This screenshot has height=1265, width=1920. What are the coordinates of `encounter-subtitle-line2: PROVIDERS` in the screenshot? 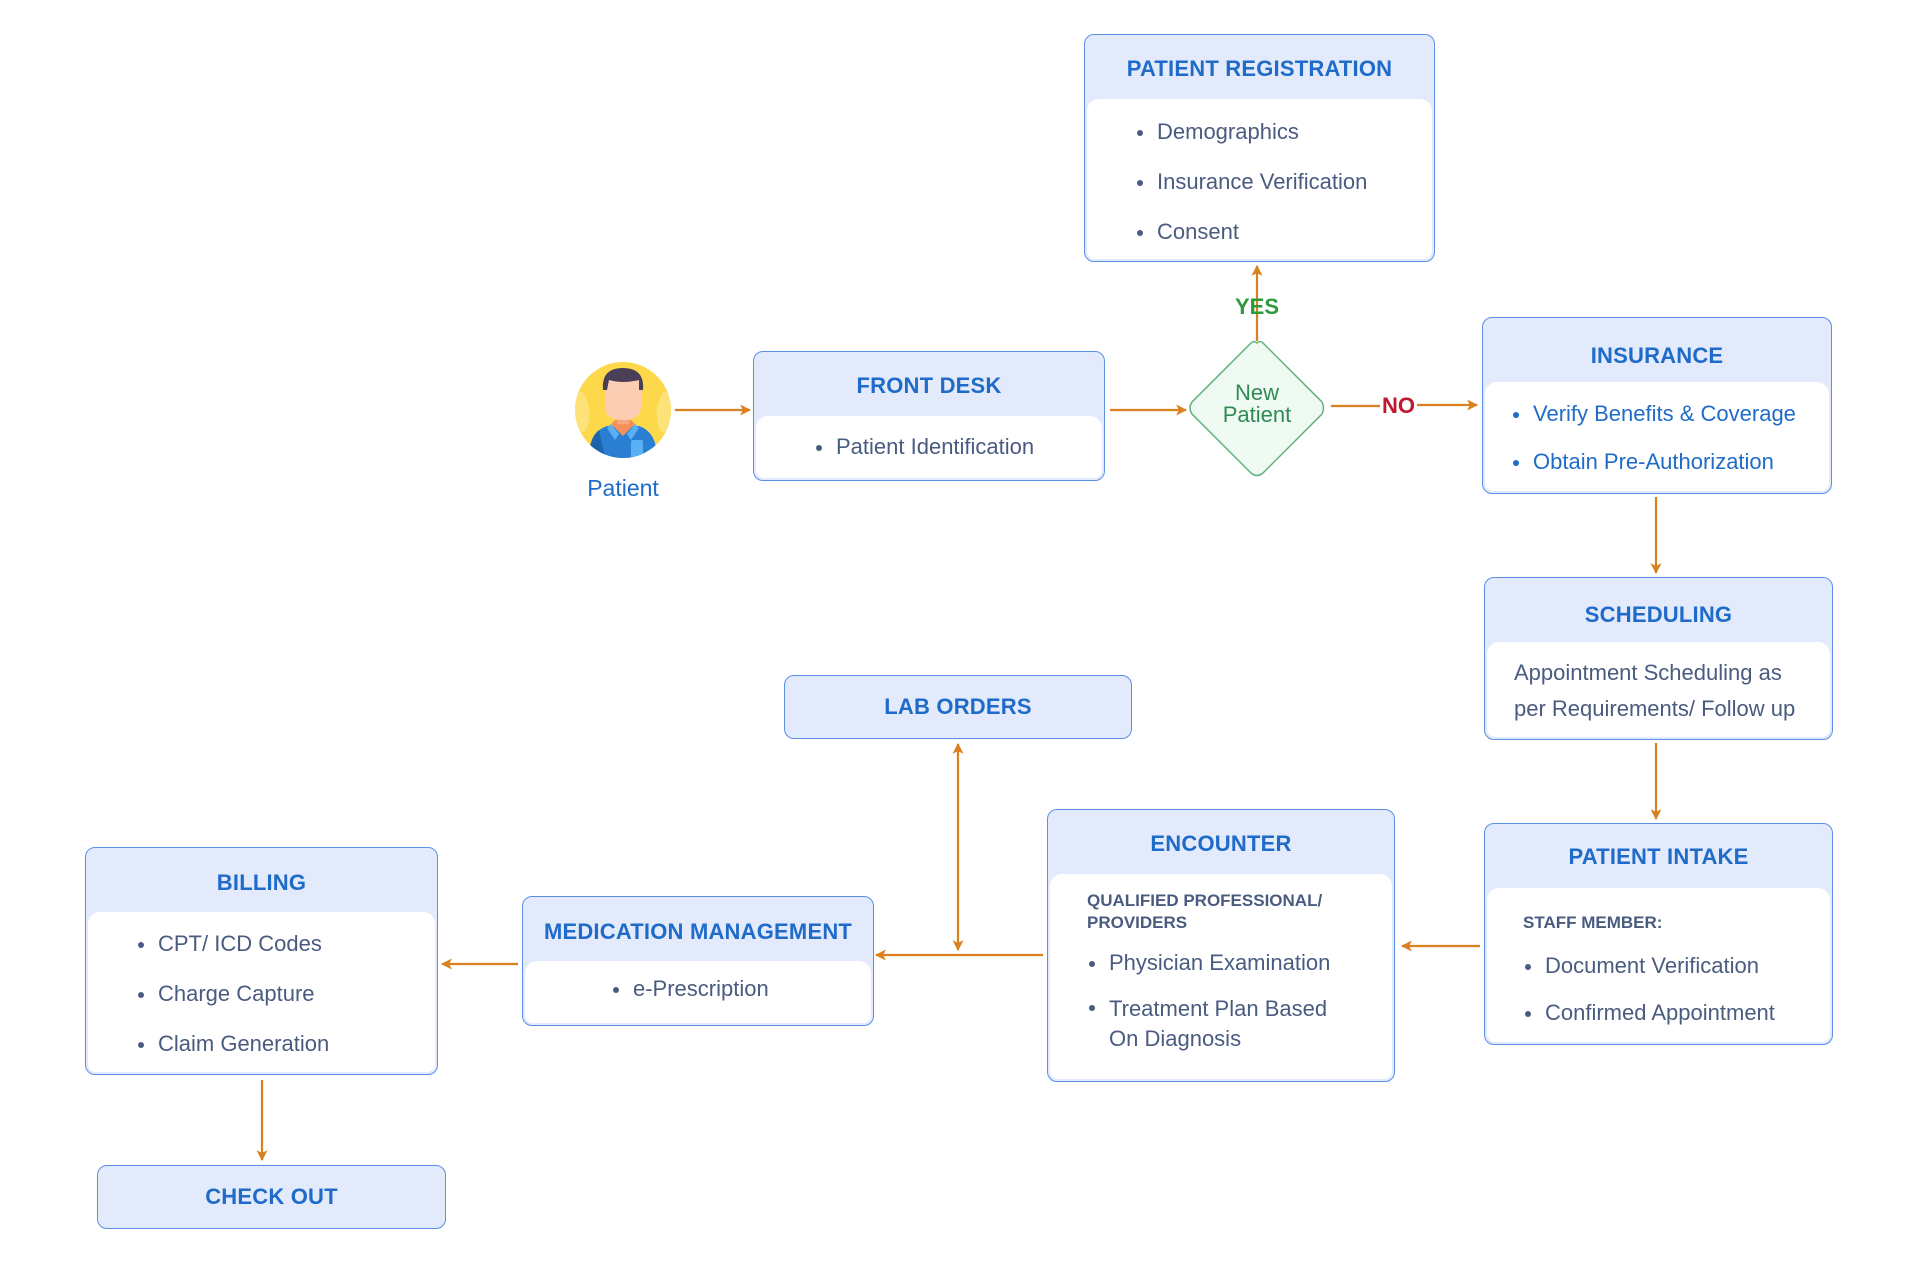 It's located at (1137, 922).